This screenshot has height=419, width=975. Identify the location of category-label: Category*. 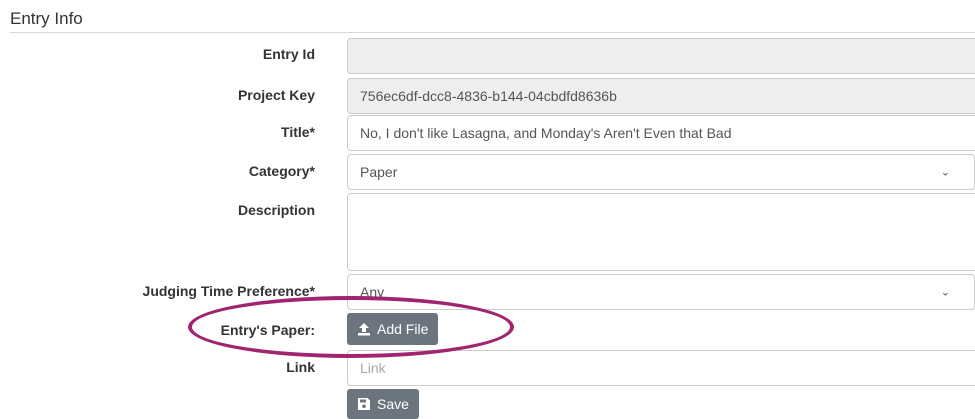
(281, 171).